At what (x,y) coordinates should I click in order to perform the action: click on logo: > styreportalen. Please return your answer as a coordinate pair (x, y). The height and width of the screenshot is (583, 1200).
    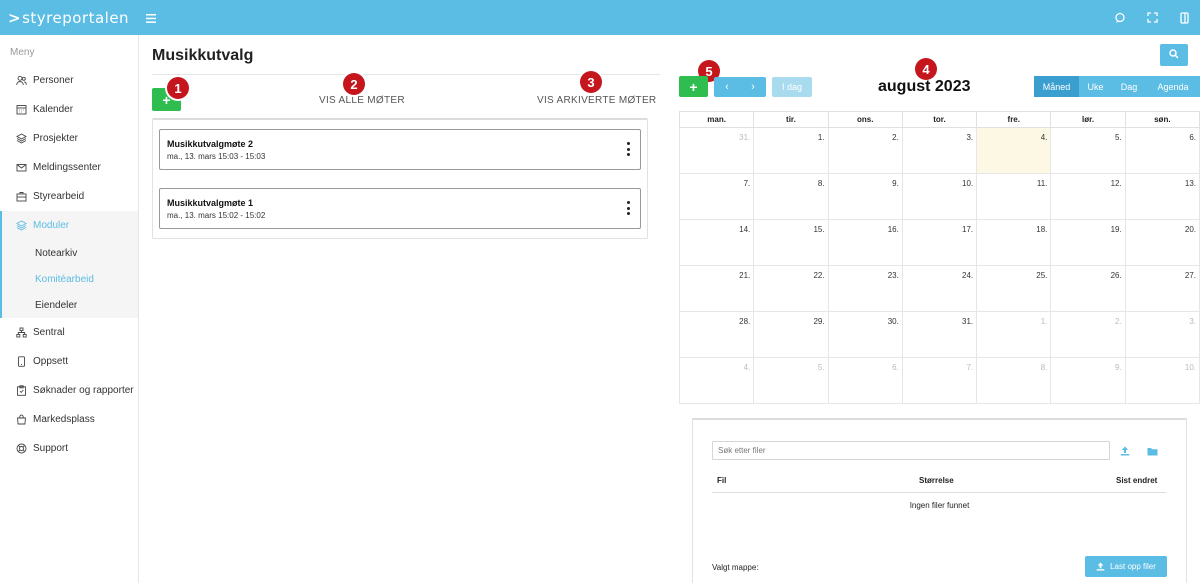
    Looking at the image, I should click on (69, 17).